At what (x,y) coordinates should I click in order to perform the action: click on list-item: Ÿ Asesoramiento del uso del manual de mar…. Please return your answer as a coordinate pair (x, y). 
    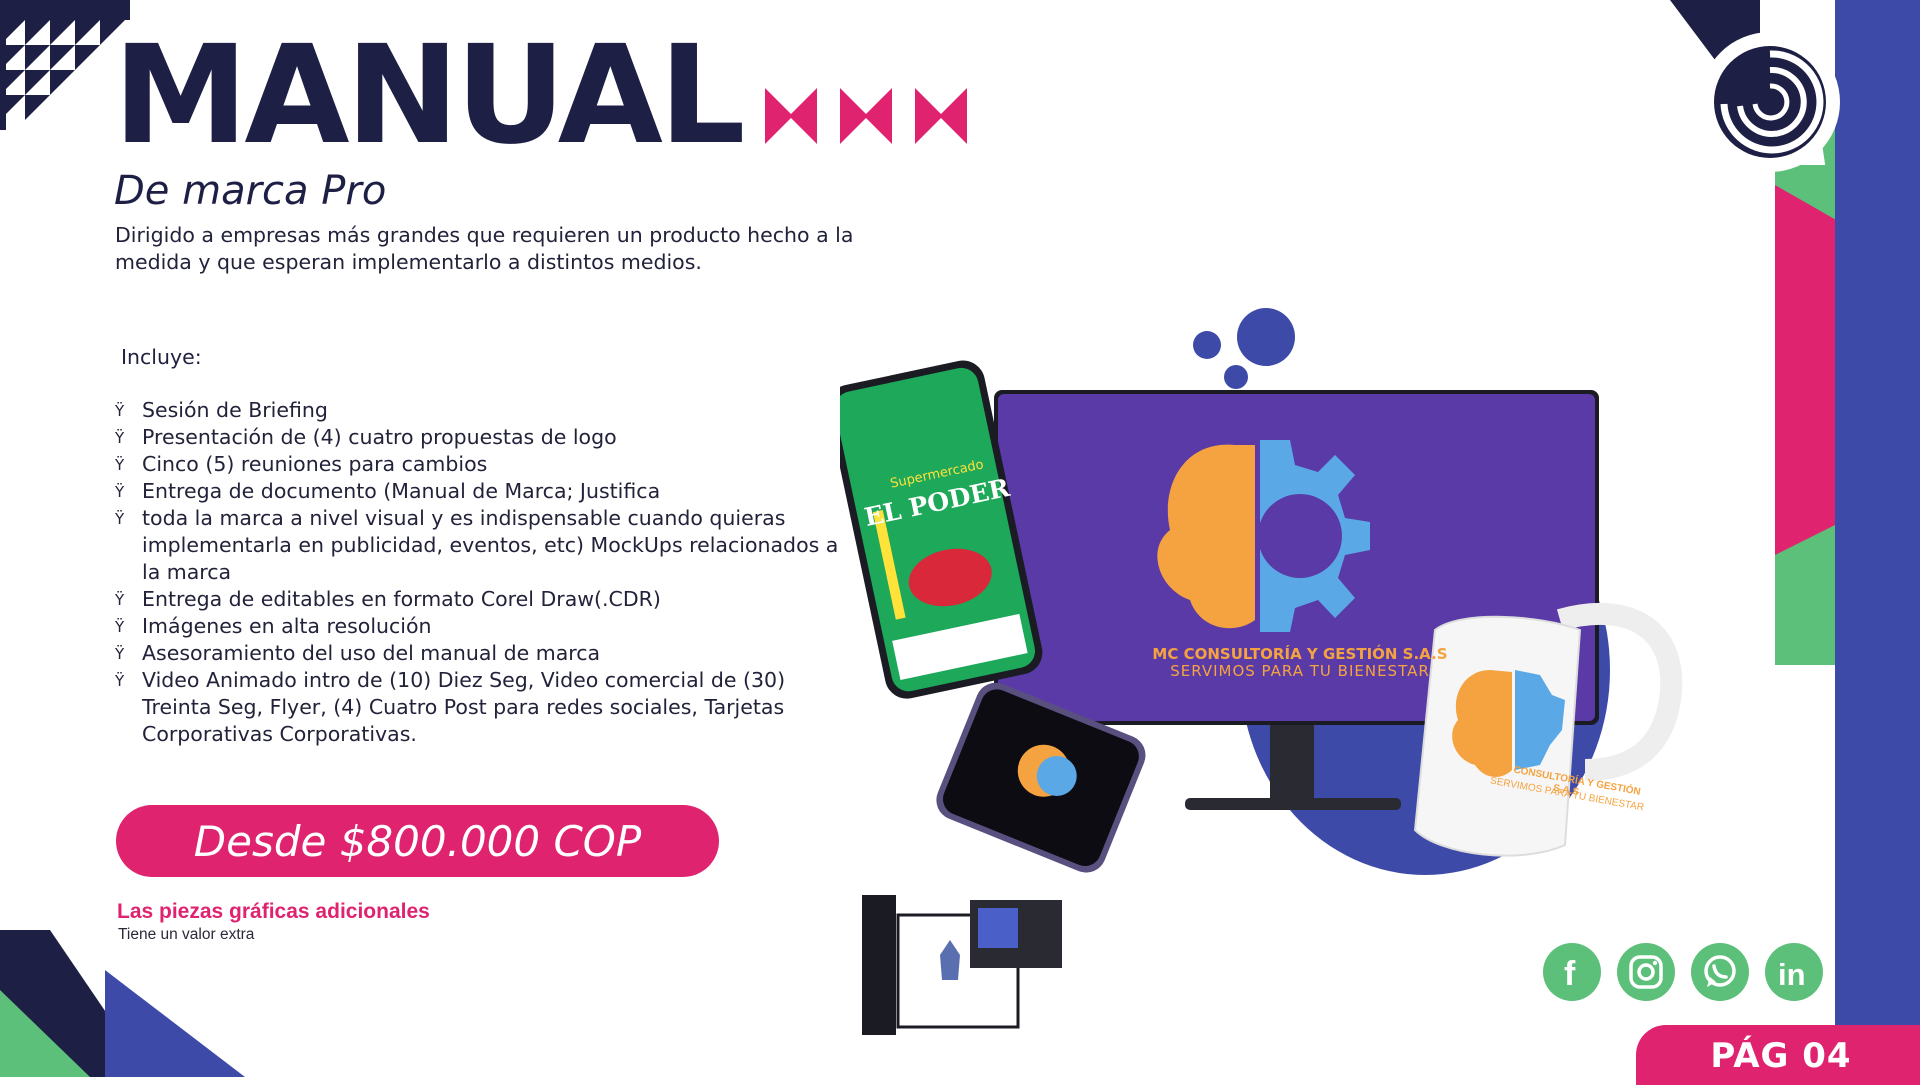
    Looking at the image, I should click on (485, 653).